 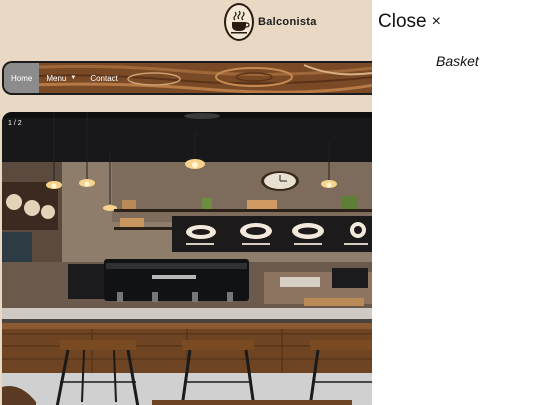 I want to click on slide-counter: 1 / 2, so click(x=15, y=123).